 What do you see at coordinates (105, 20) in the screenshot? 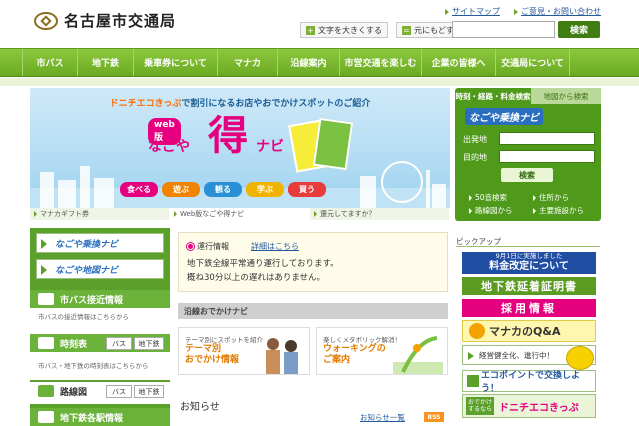
I see `site-logo: 名古屋市交通局` at bounding box center [105, 20].